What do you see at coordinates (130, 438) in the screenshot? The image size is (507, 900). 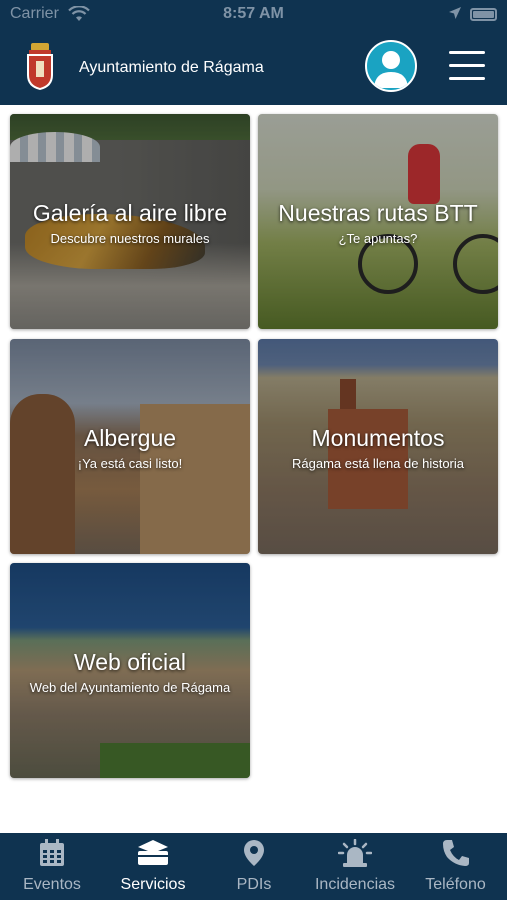 I see `card-title: Albergue` at bounding box center [130, 438].